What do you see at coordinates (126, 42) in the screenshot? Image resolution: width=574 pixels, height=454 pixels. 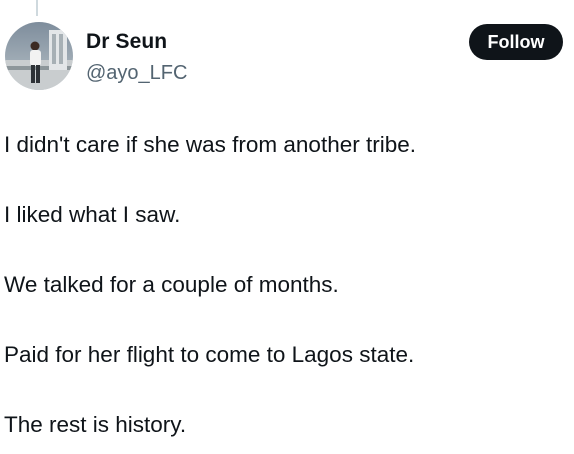 I see `author-display-name: Dr Seun` at bounding box center [126, 42].